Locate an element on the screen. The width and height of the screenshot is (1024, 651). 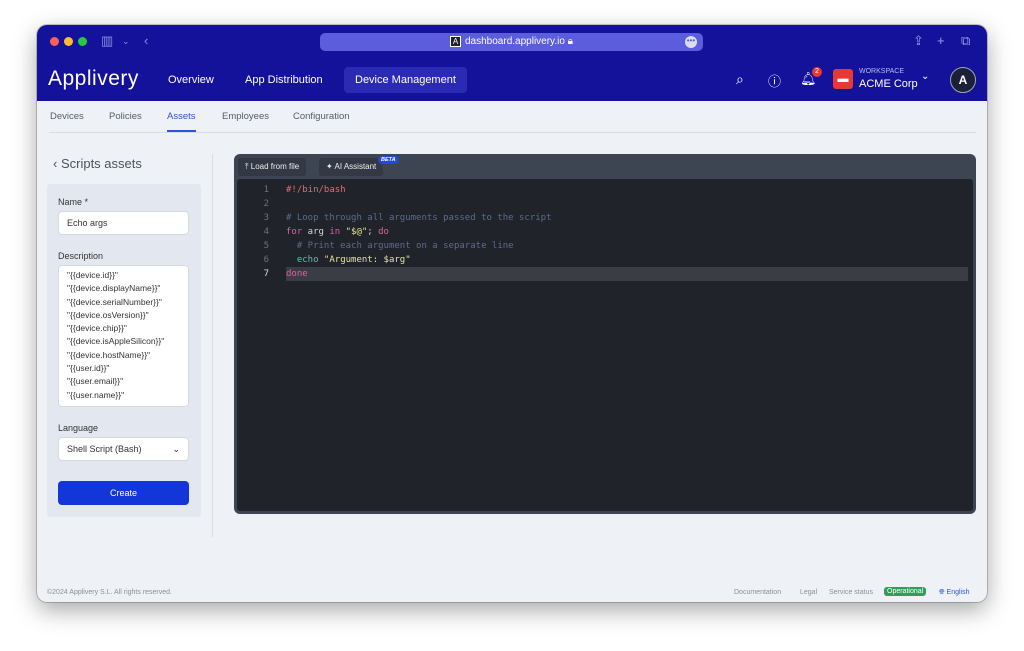
tab-devices: Devices is located at coordinates (67, 120).